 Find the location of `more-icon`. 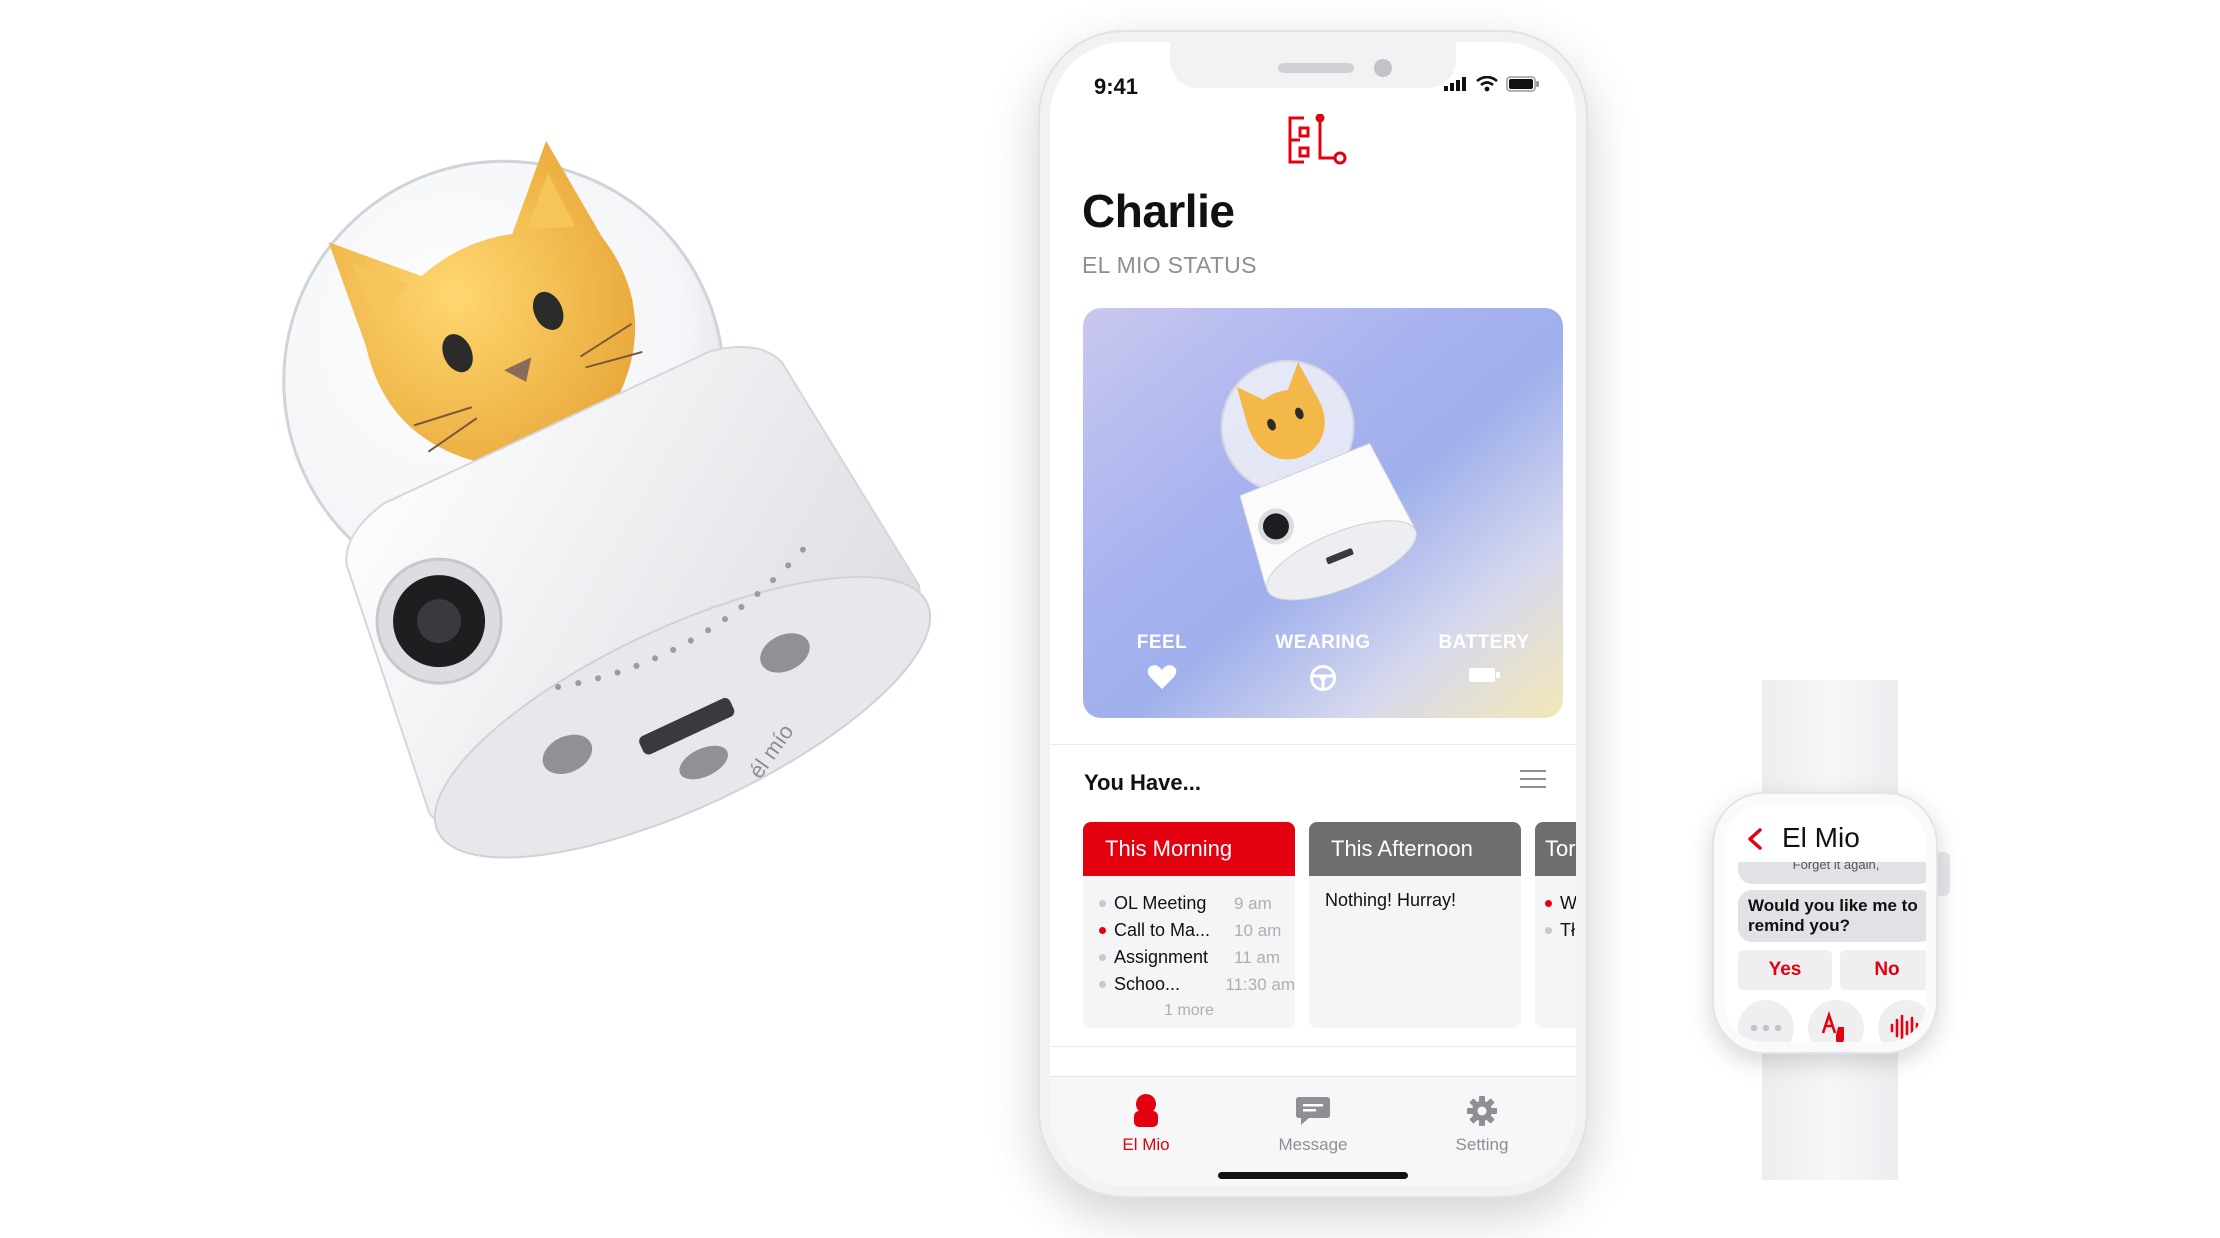

more-icon is located at coordinates (1766, 1028).